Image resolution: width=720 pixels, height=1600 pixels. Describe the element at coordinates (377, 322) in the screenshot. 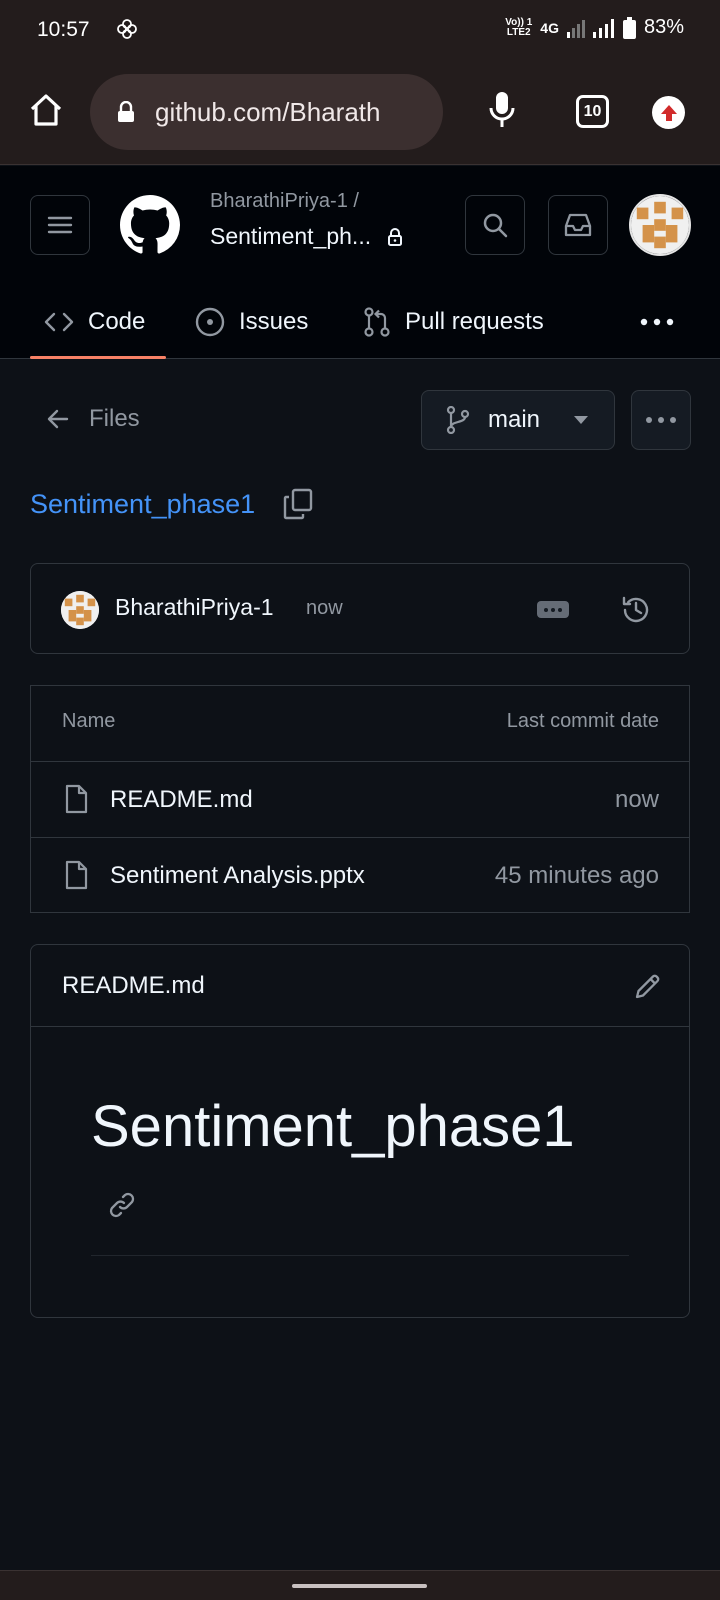

I see `git-pull-request-icon` at that location.